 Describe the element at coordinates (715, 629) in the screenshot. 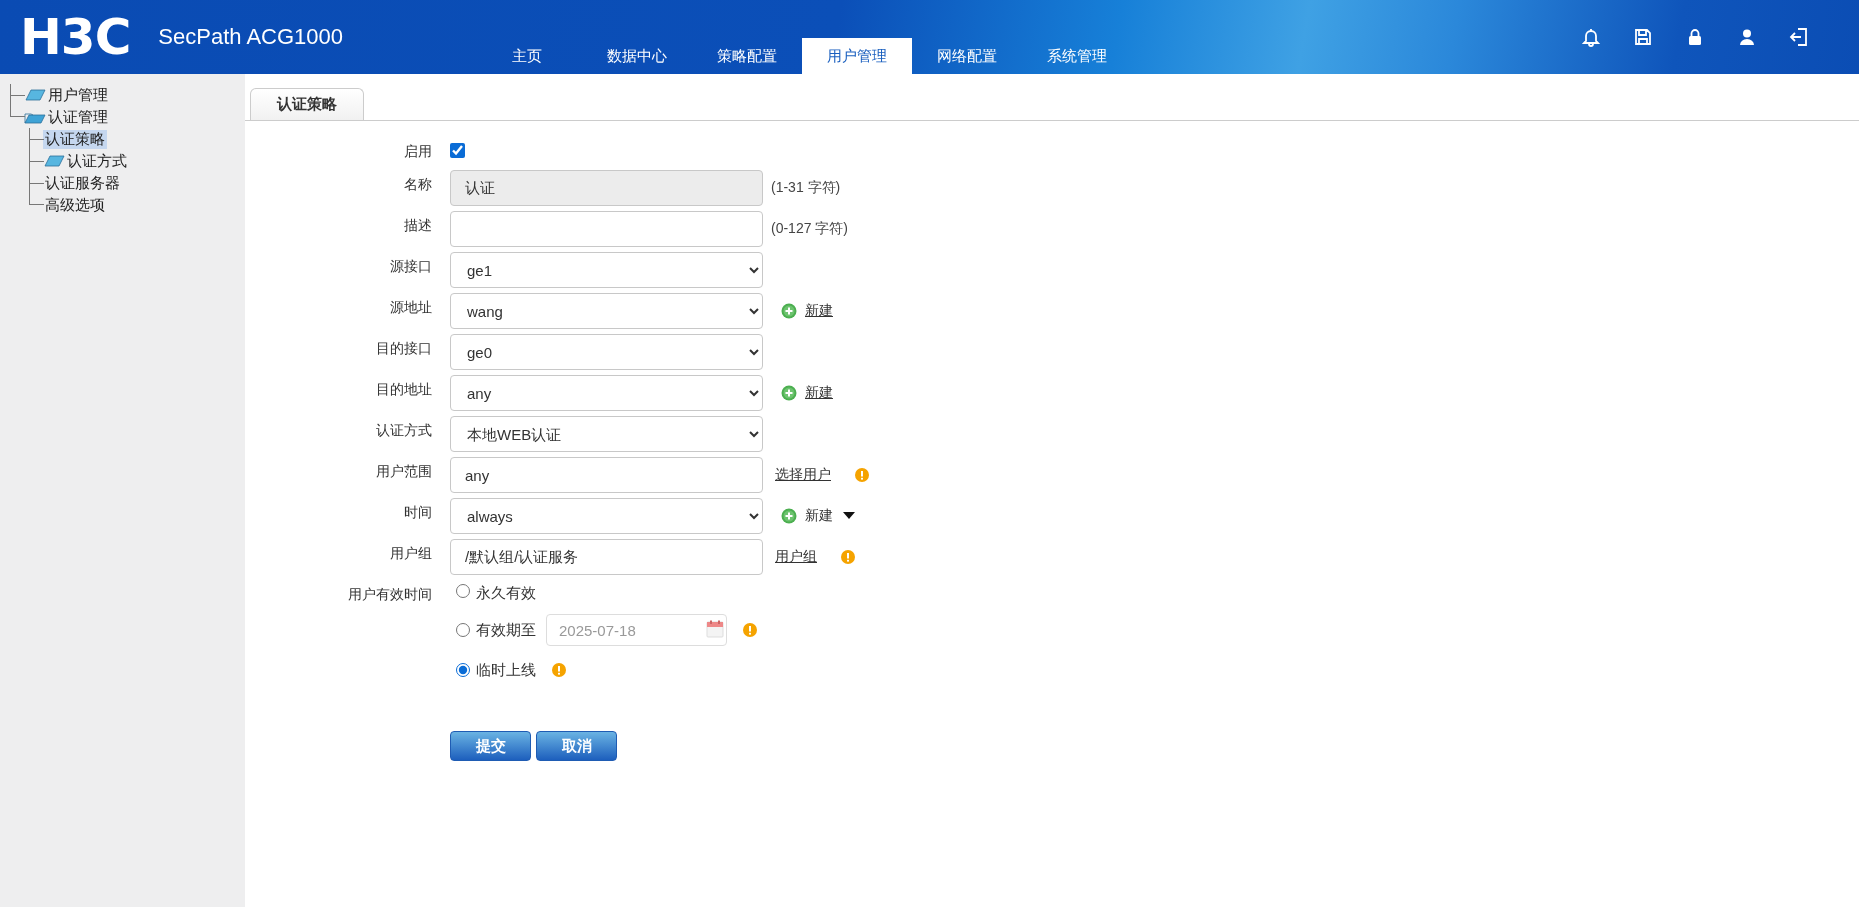

I see `calendar-icon` at that location.